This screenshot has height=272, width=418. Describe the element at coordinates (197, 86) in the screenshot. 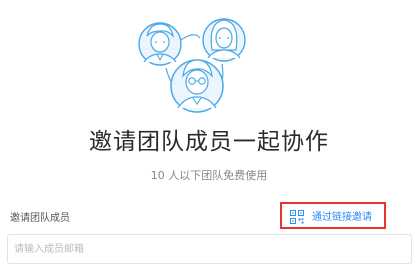

I see `member-avatar-center` at that location.